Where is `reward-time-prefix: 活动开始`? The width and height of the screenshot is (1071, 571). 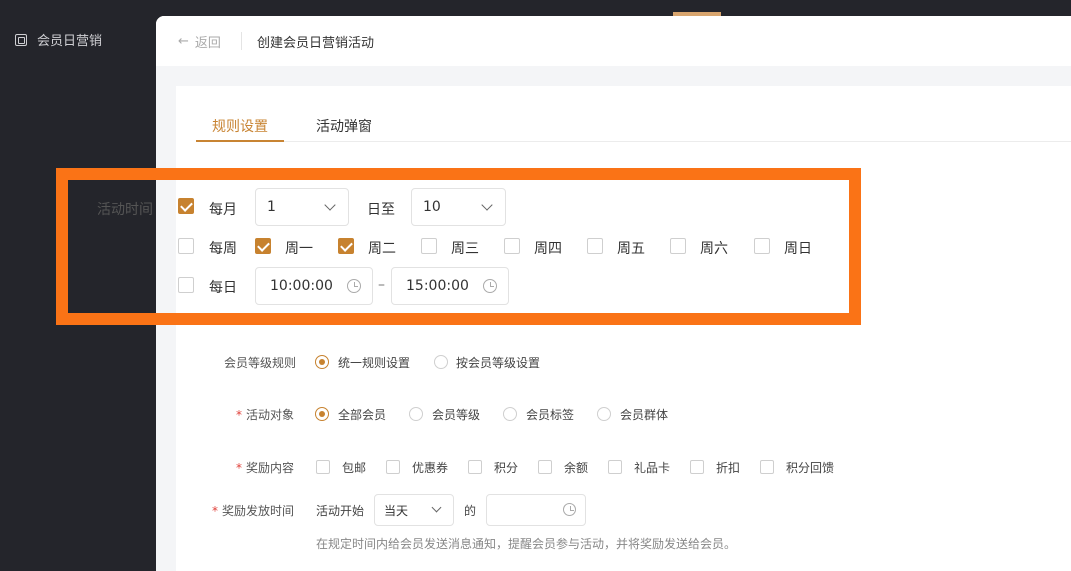 reward-time-prefix: 活动开始 is located at coordinates (340, 511).